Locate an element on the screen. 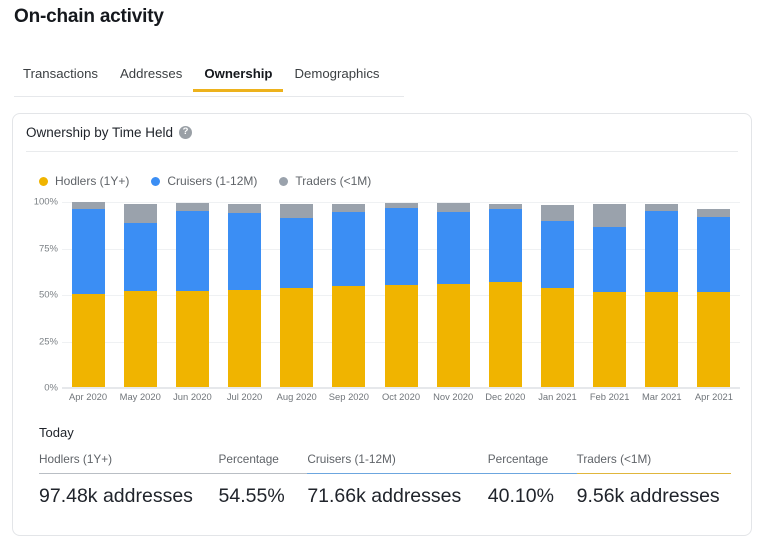 Image resolution: width=760 pixels, height=541 pixels. card-divider is located at coordinates (382, 151).